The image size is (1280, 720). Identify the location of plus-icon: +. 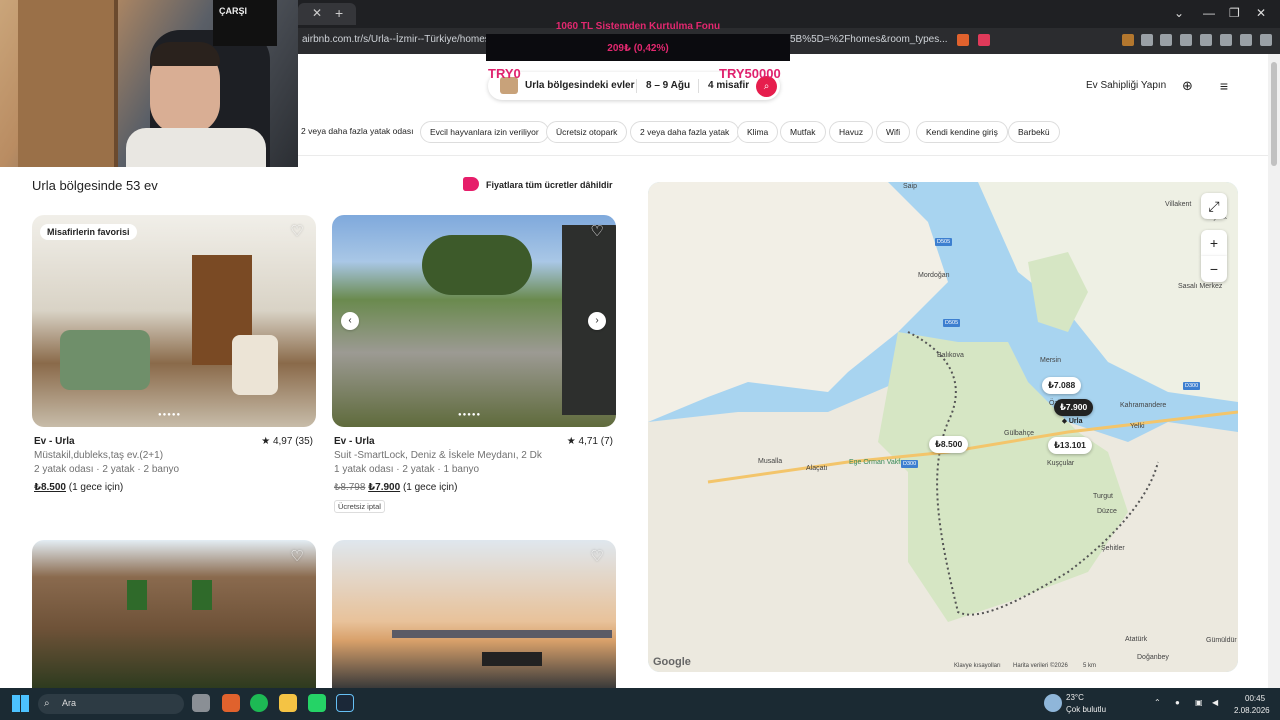
(1214, 243).